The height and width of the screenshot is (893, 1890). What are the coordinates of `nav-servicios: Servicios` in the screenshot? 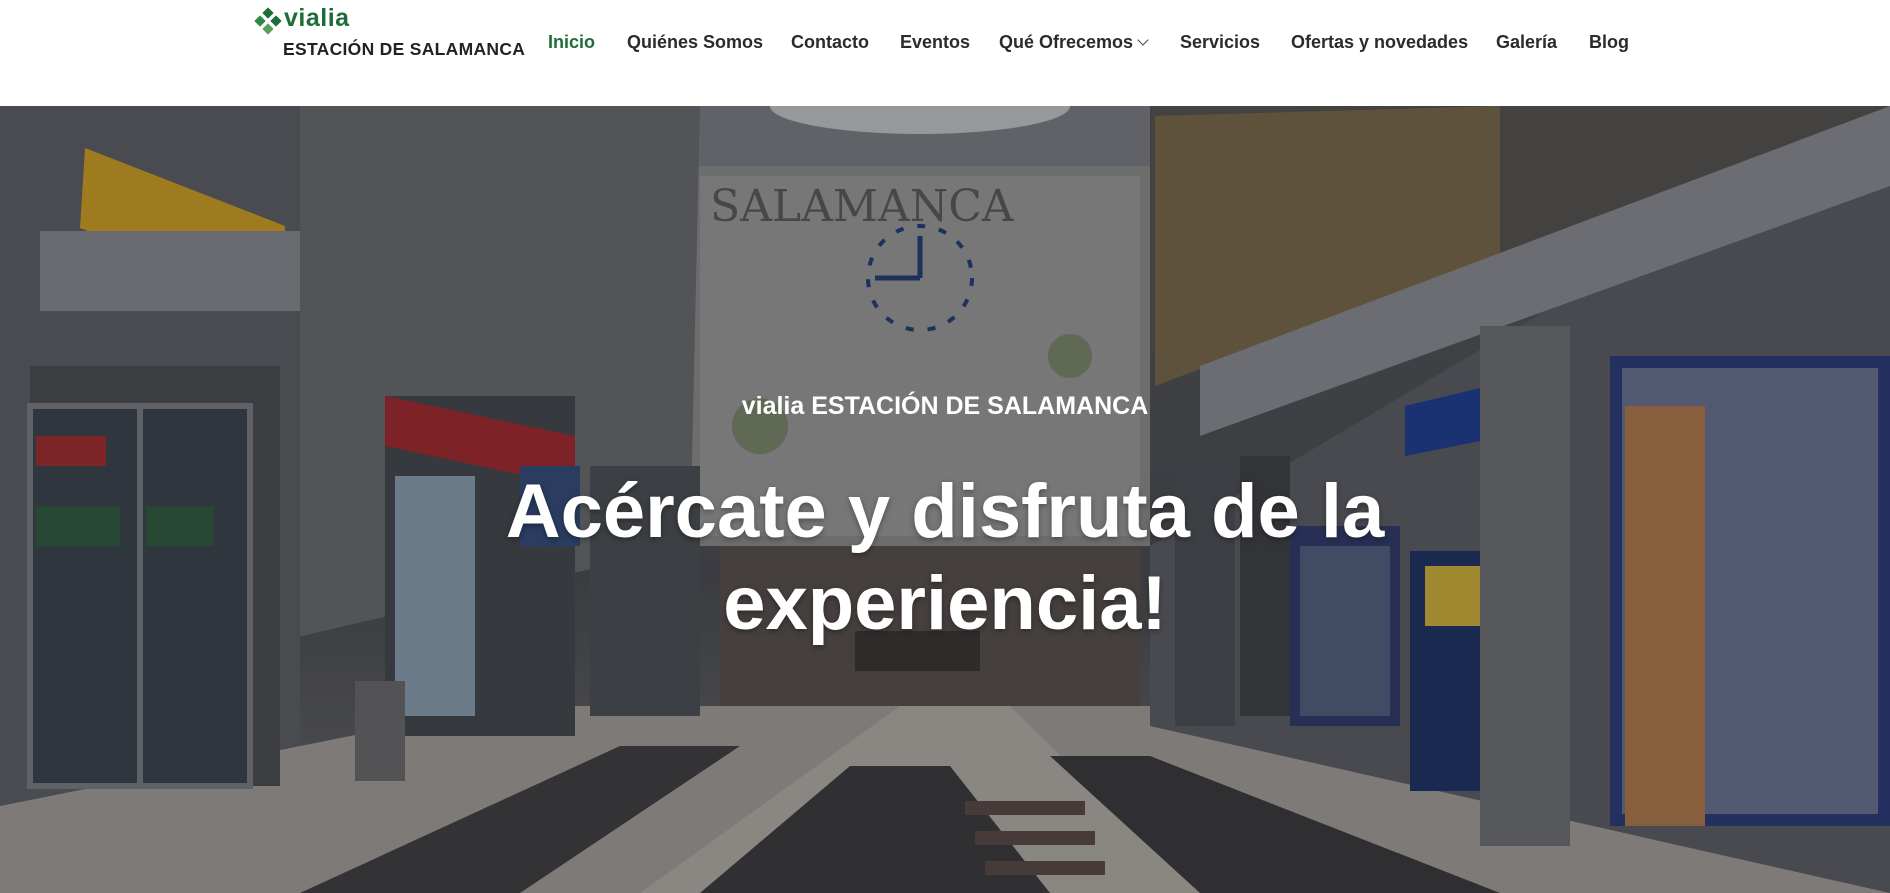 It's located at (1220, 42).